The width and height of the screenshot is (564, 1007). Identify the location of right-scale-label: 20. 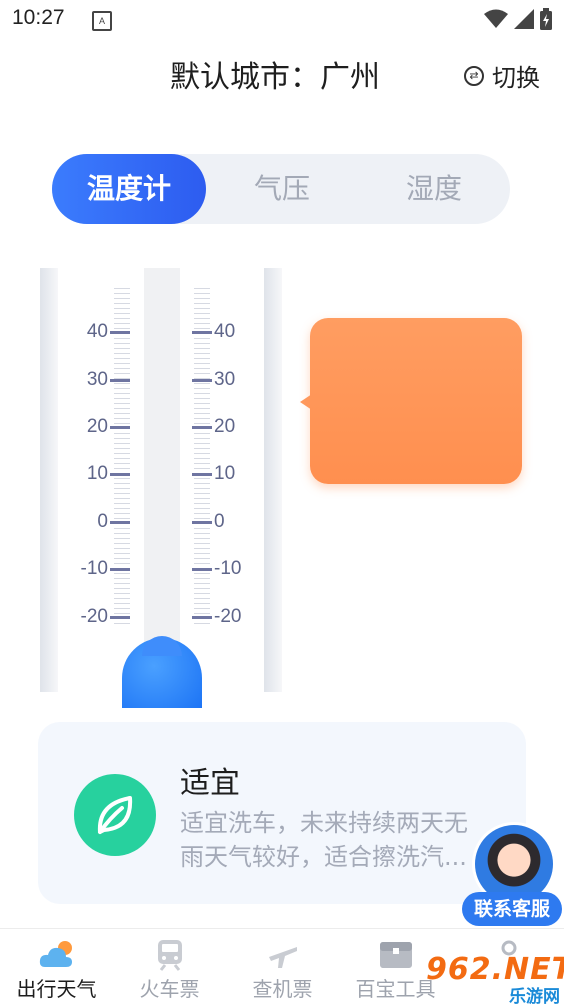
(213, 427).